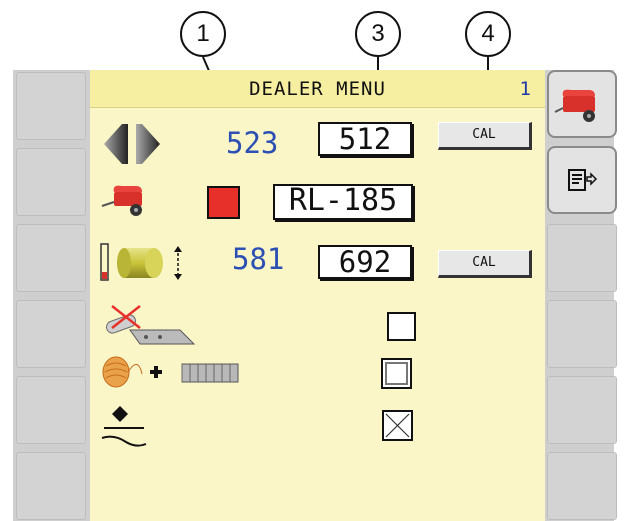 This screenshot has height=521, width=625. Describe the element at coordinates (365, 262) in the screenshot. I see `bale-setting-field: 692` at that location.